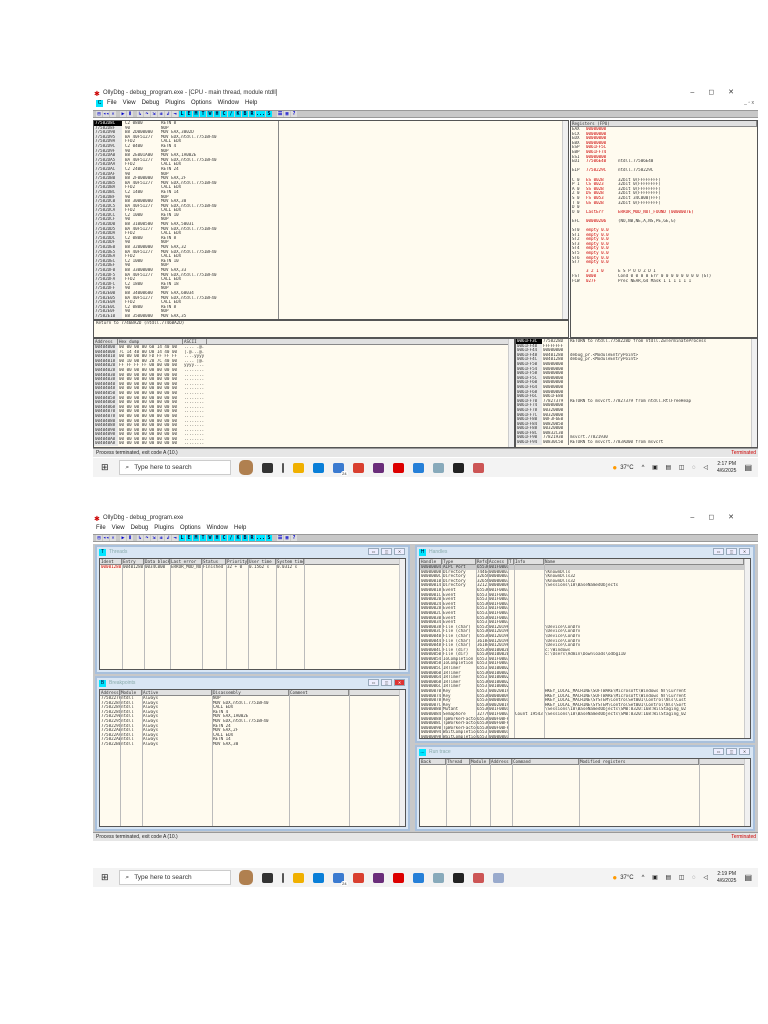 This screenshot has height=1024, width=768. Describe the element at coordinates (140, 538) in the screenshot. I see `step-into-icon: ↳` at that location.